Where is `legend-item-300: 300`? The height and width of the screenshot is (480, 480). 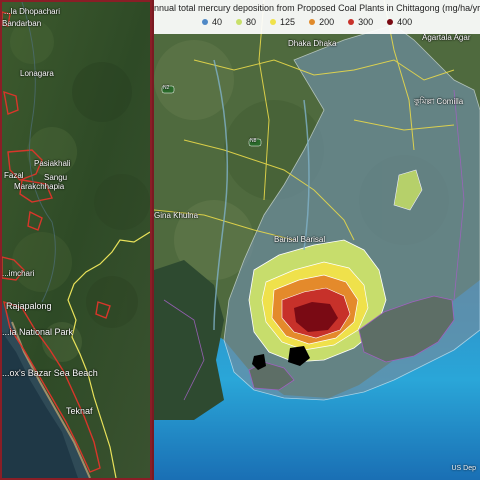
legend-item-300: 300 is located at coordinates (360, 22).